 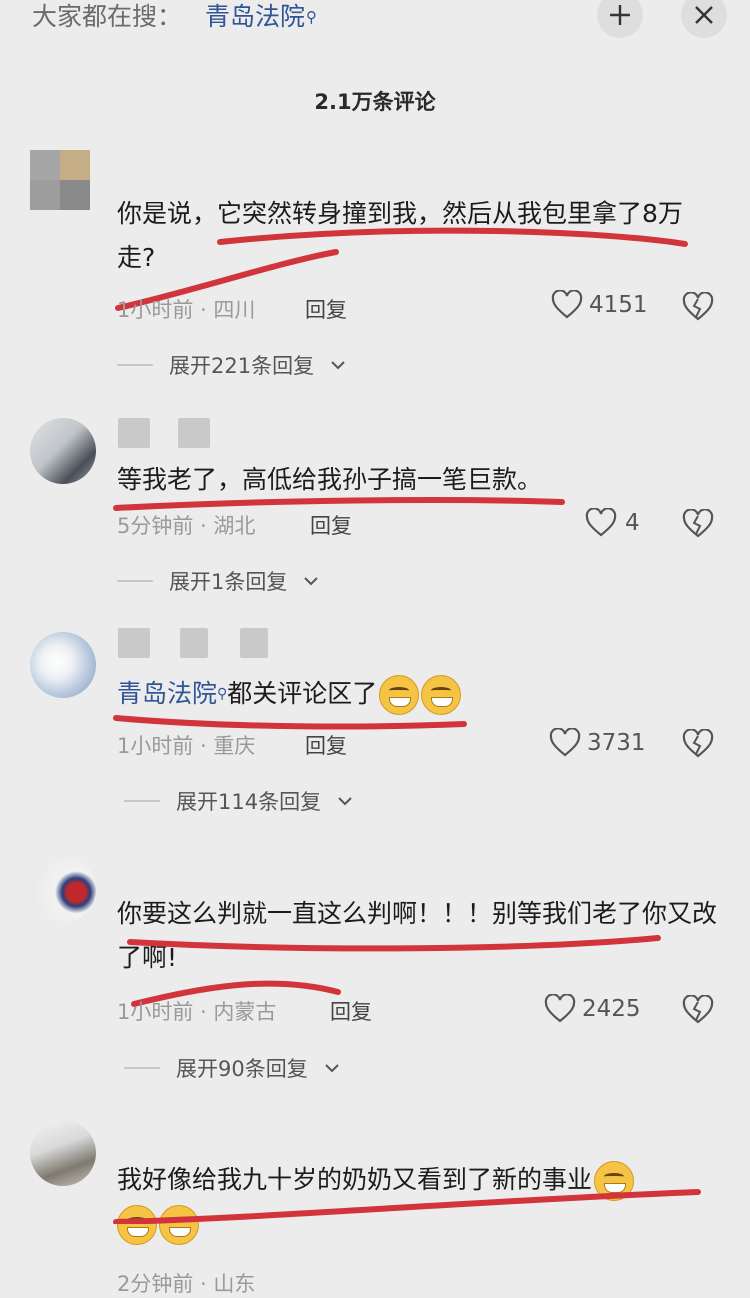 What do you see at coordinates (228, 582) in the screenshot?
I see `expand-replies-label: 展开1条回复` at bounding box center [228, 582].